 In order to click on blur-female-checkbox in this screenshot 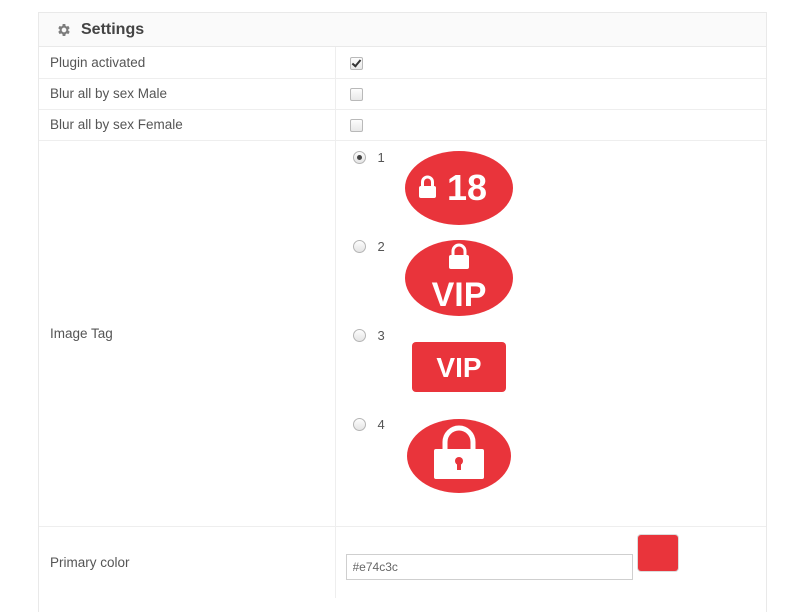, I will do `click(356, 125)`.